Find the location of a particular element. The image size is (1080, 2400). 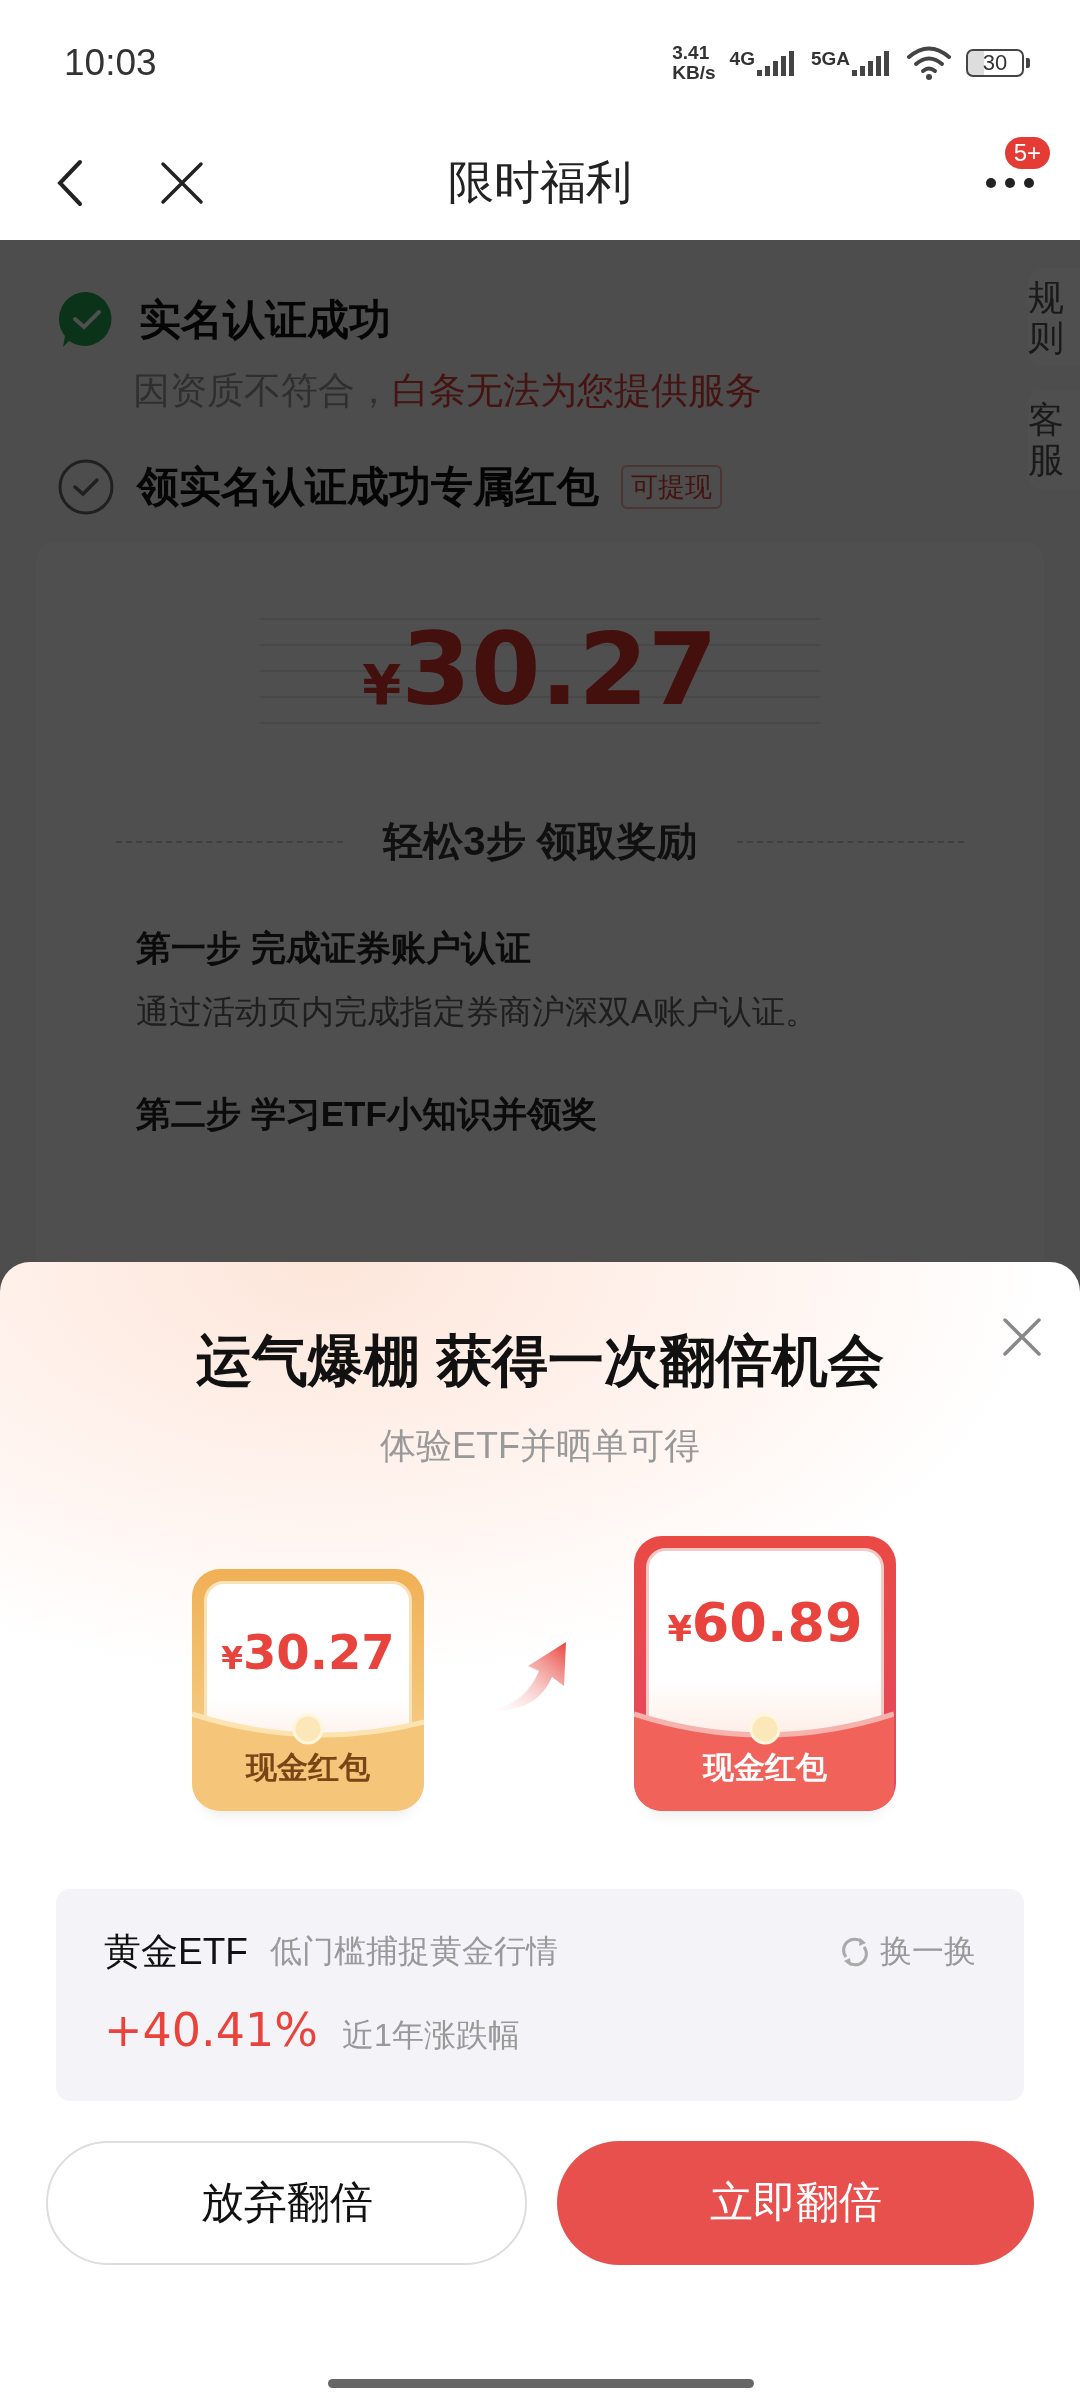

refresh-button: 换一换 is located at coordinates (908, 1952).